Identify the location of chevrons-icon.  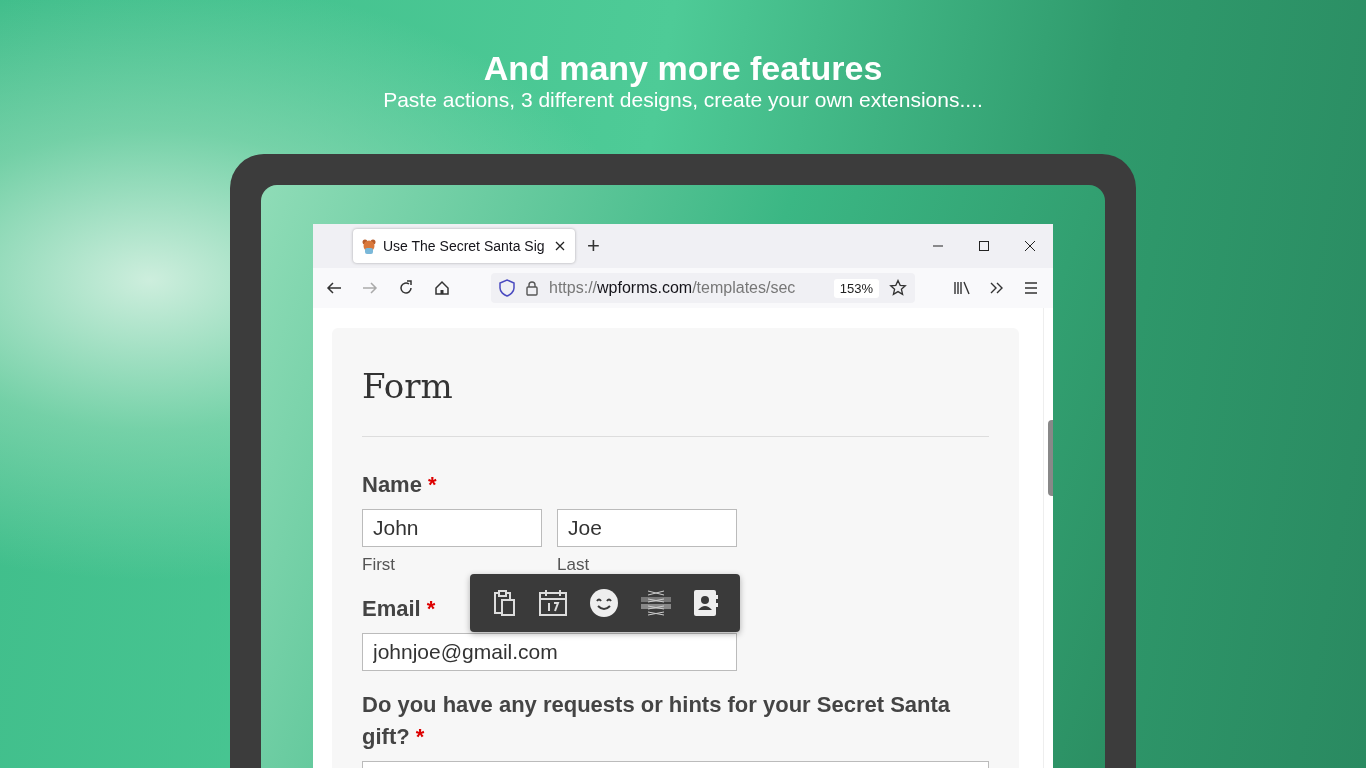
(997, 288).